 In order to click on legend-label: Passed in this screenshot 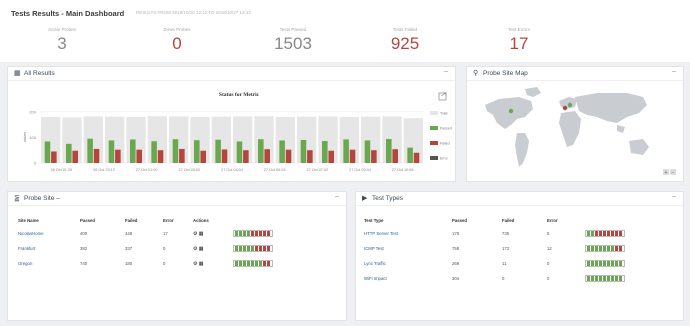, I will do `click(446, 129)`.